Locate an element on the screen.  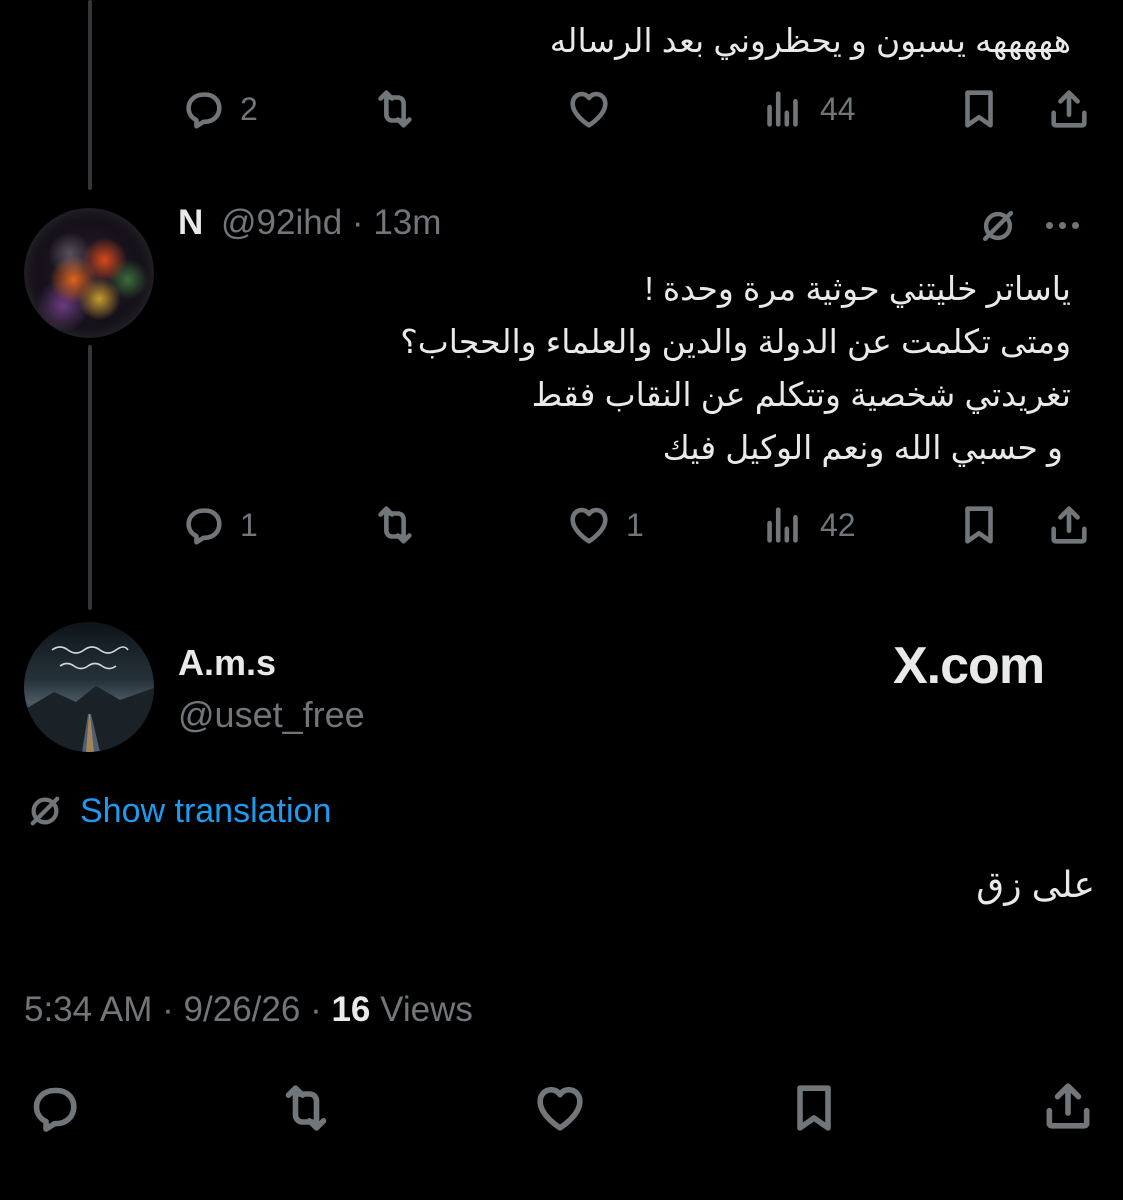
translate-icon is located at coordinates (45, 811).